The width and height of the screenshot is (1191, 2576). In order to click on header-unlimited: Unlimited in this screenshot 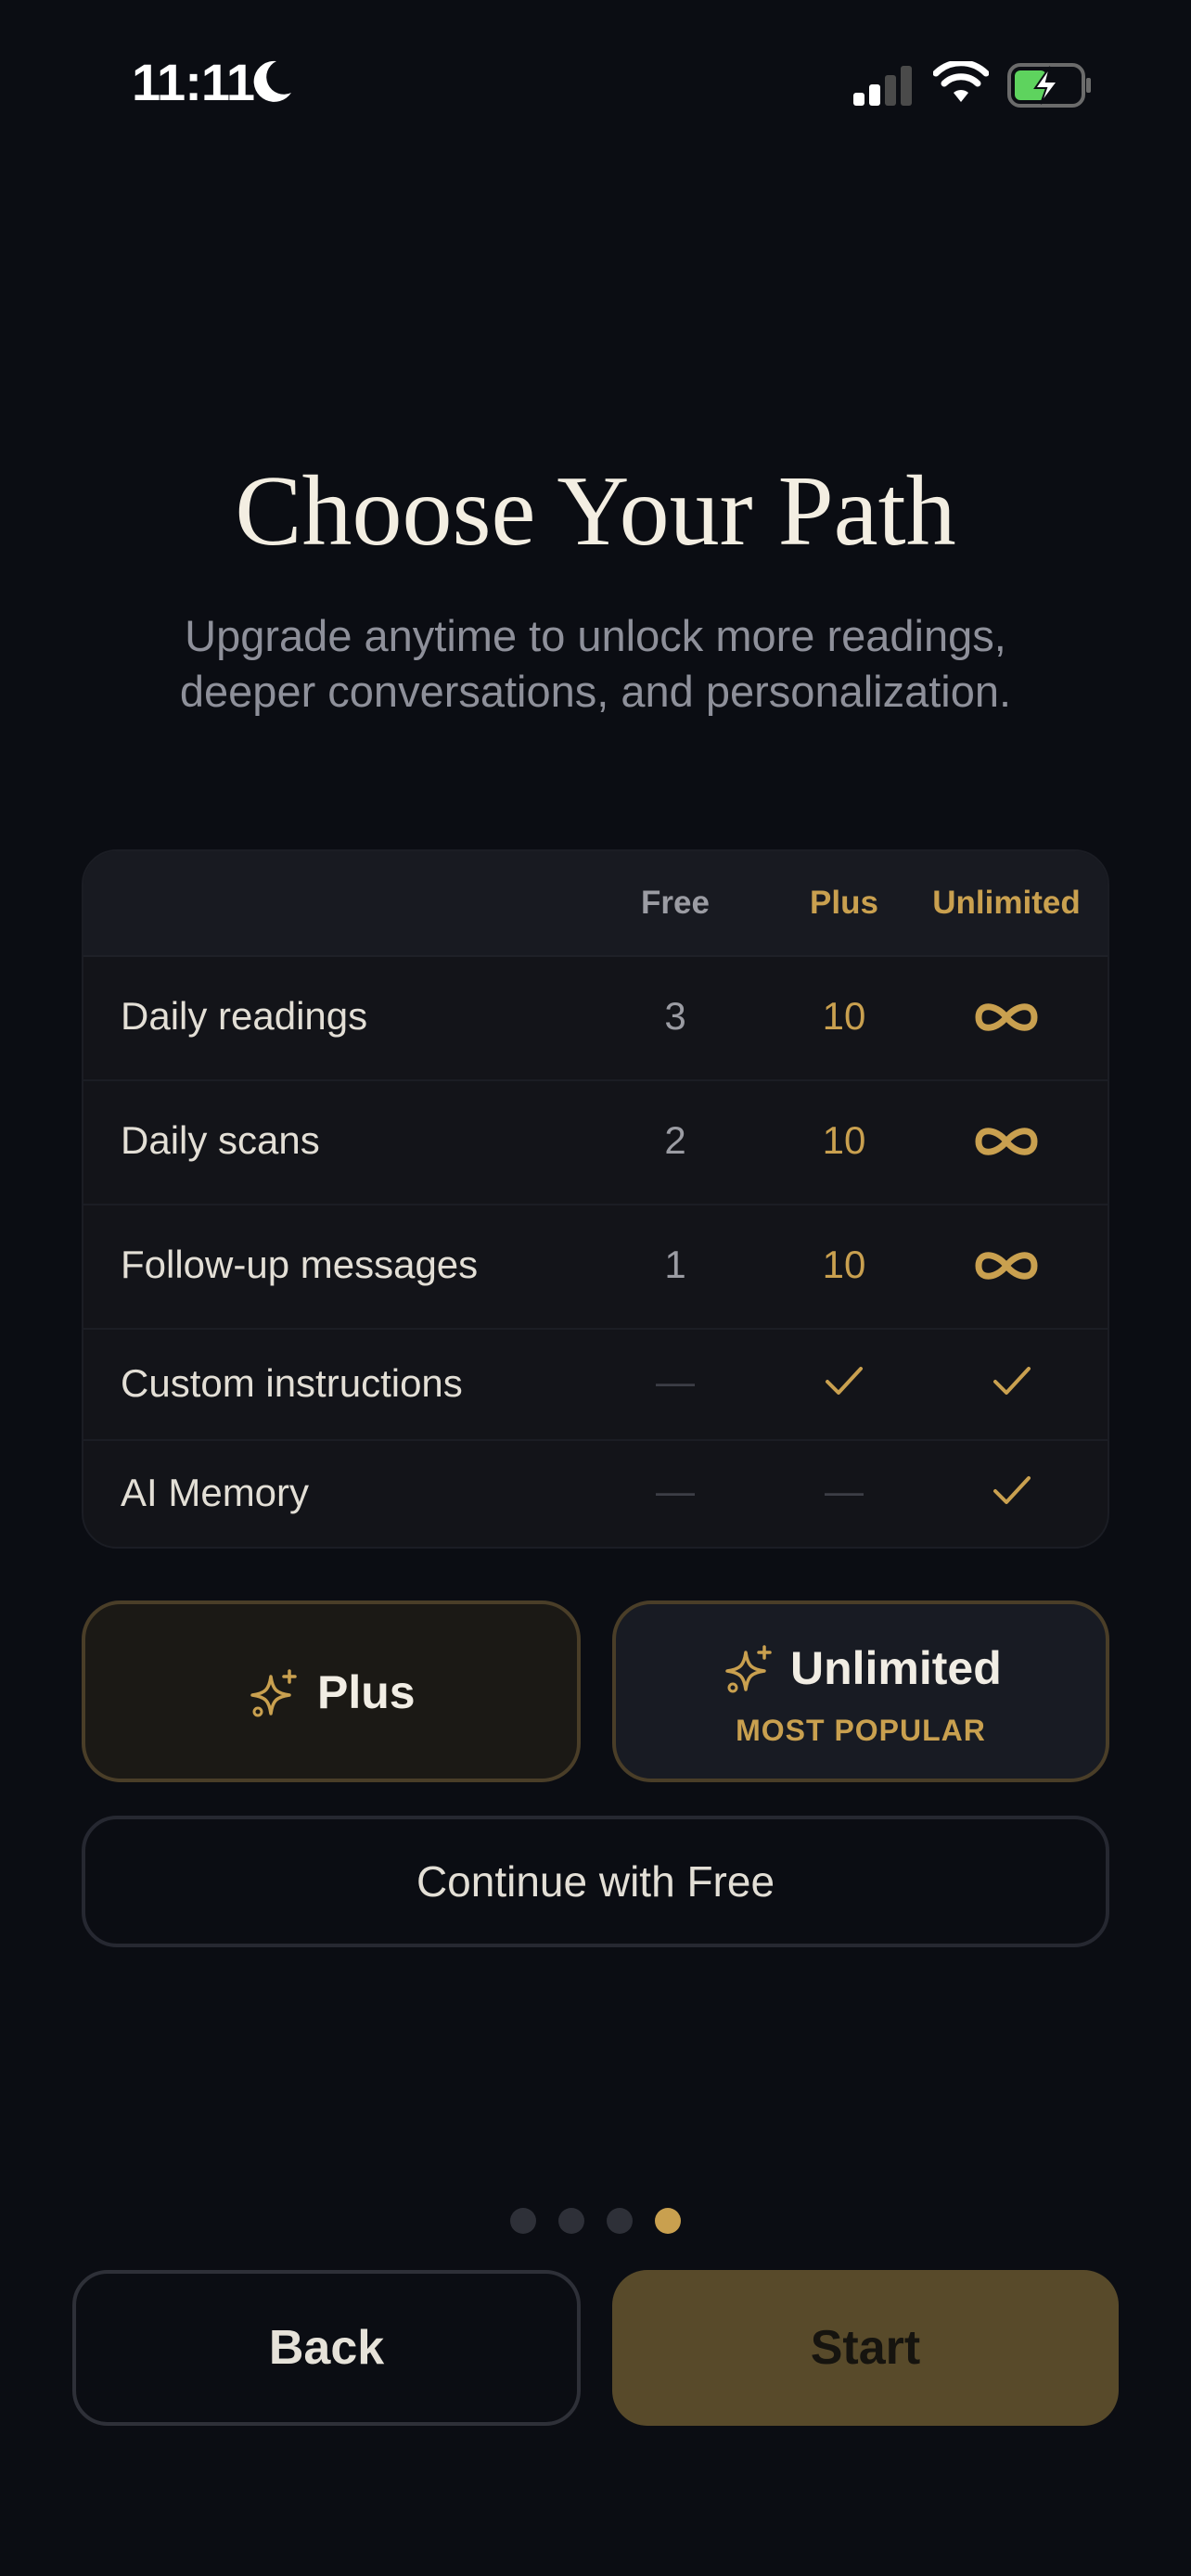, I will do `click(1007, 903)`.